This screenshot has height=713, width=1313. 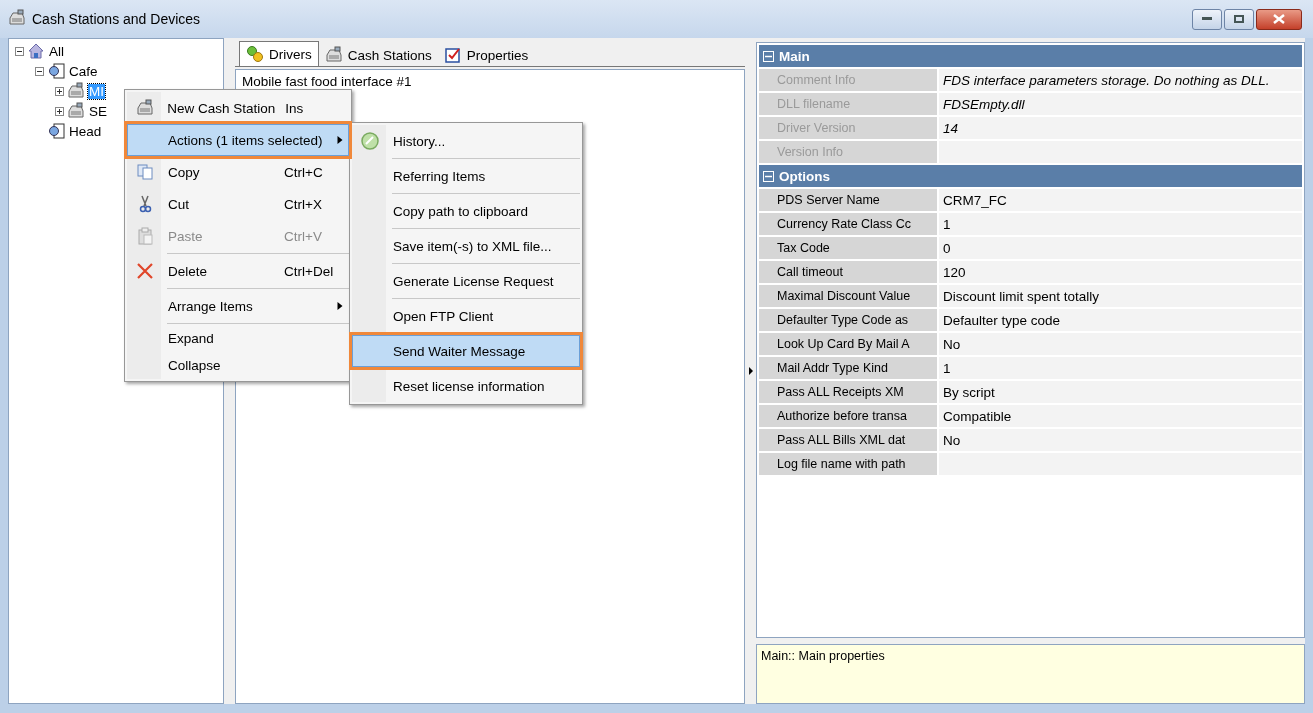 What do you see at coordinates (848, 104) in the screenshot?
I see `property-name: DLL filename` at bounding box center [848, 104].